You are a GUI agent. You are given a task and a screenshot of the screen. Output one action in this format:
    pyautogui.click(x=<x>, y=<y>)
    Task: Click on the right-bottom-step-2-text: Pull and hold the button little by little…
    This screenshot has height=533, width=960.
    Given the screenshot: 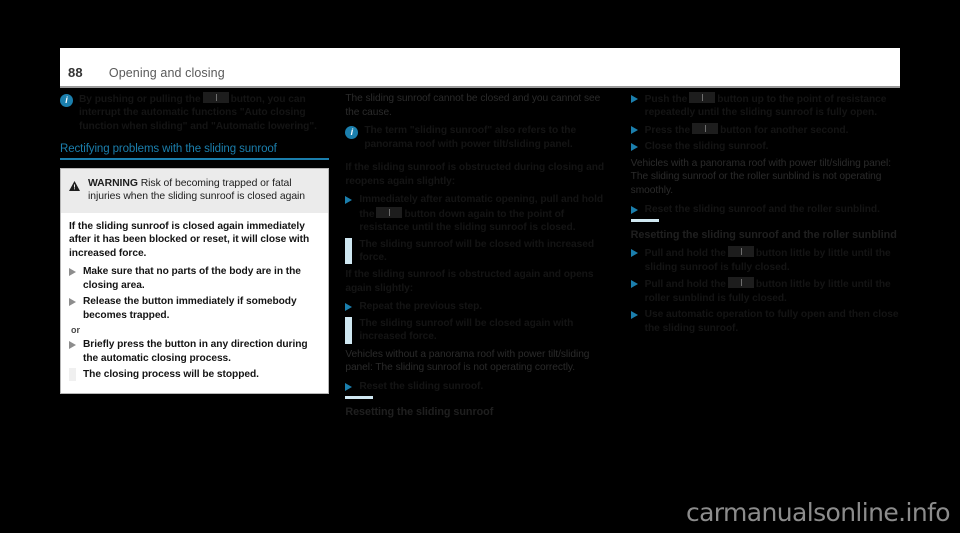 What is the action you would take?
    pyautogui.click(x=772, y=291)
    